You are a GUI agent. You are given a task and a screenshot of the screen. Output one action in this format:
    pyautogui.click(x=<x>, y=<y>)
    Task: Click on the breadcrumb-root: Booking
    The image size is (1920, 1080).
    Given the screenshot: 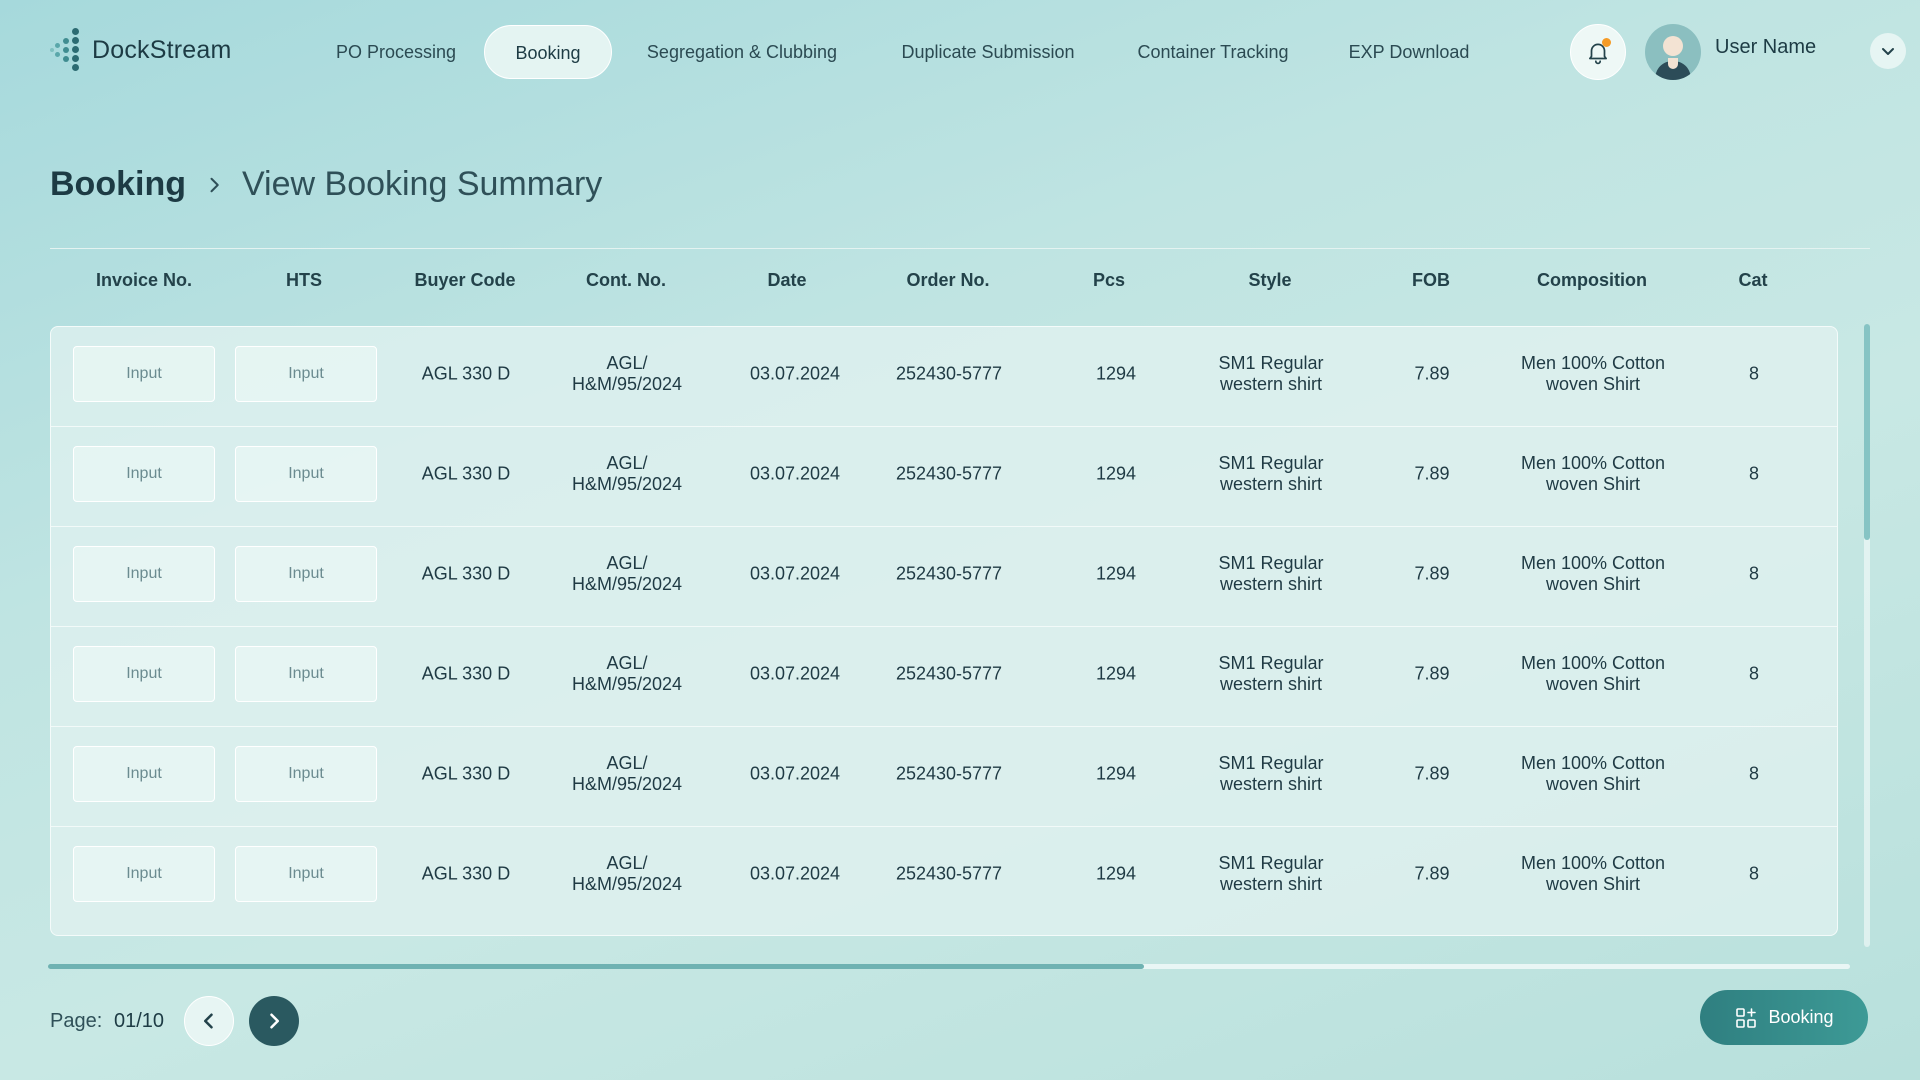 What is the action you would take?
    pyautogui.click(x=118, y=184)
    